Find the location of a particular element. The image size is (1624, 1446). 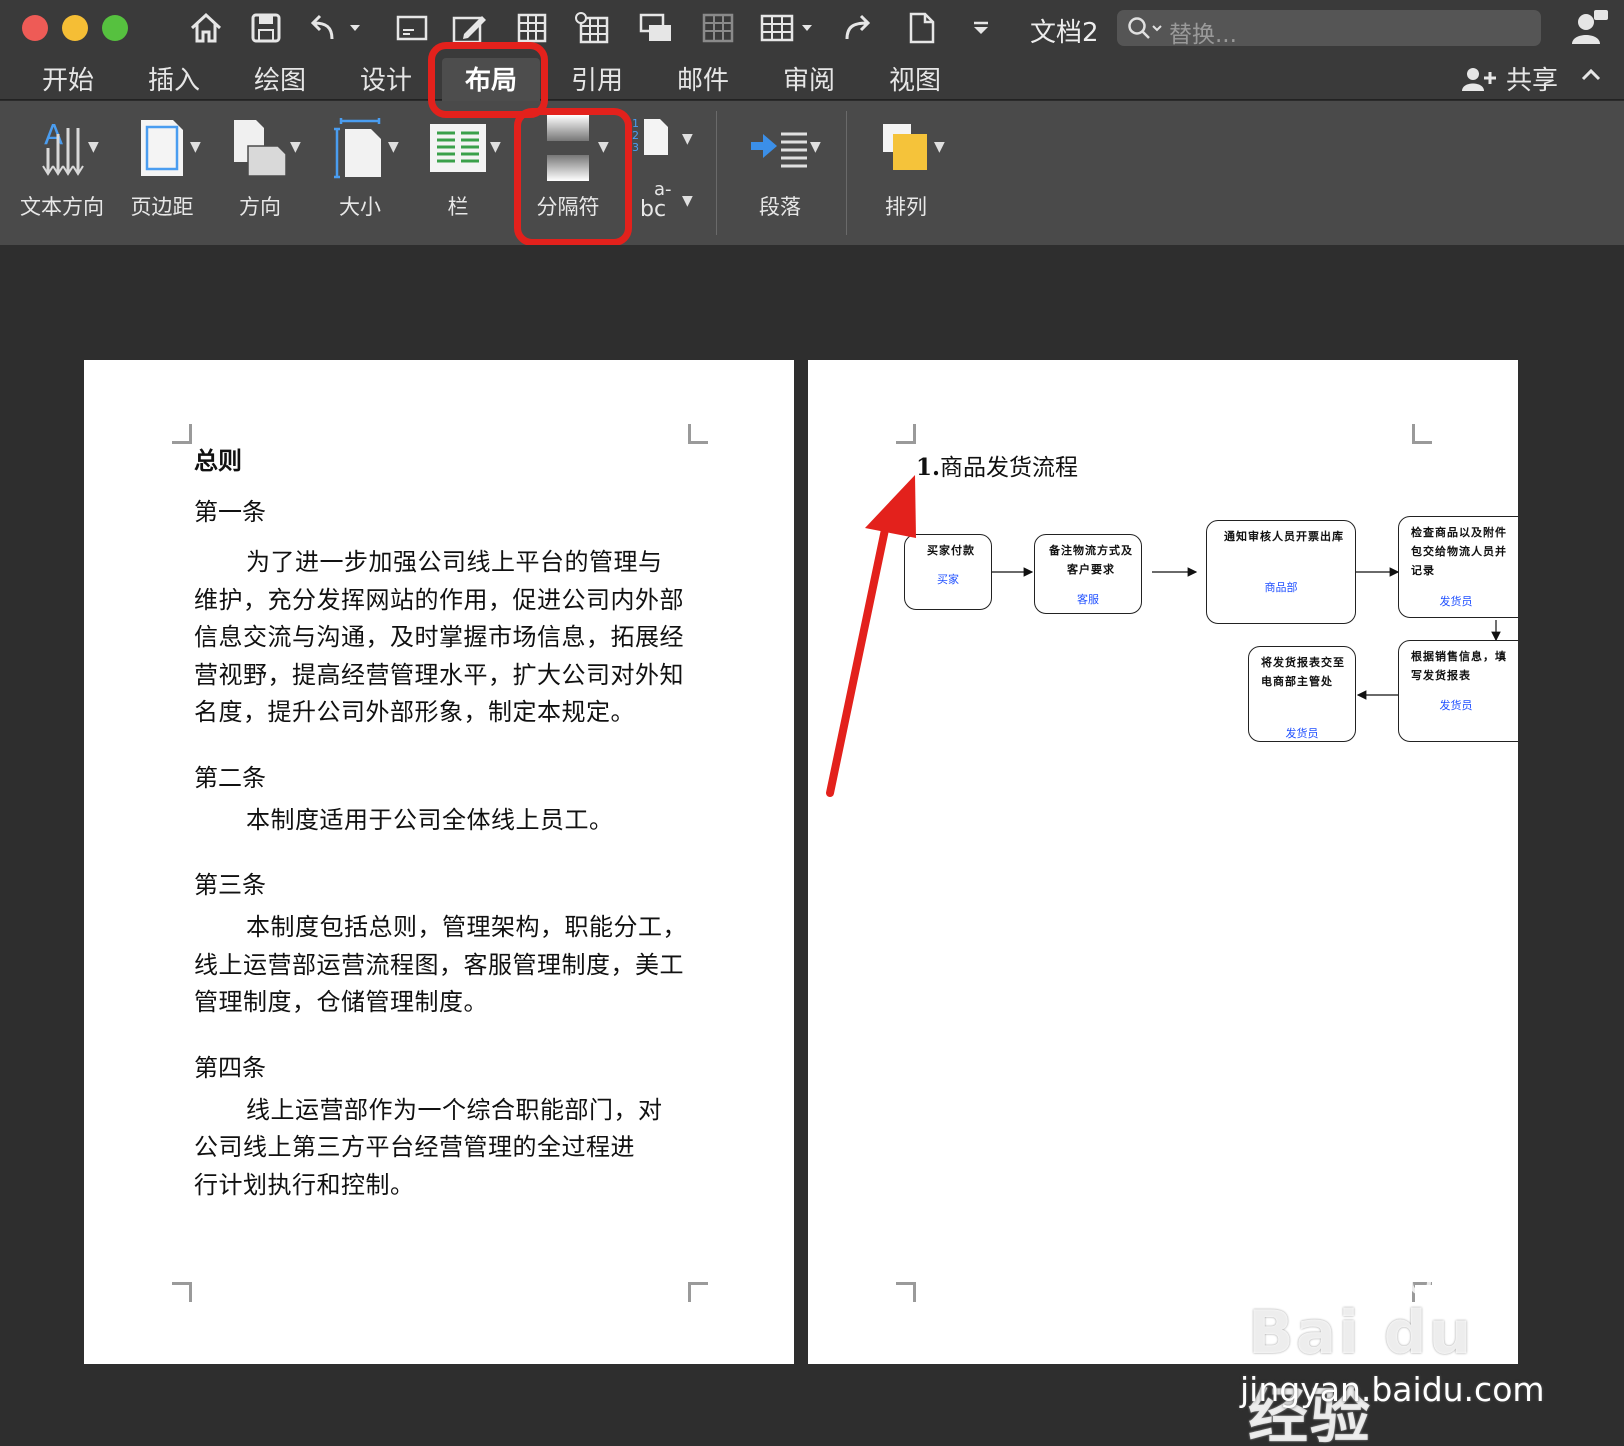

margins-label: 页边距 is located at coordinates (162, 207).